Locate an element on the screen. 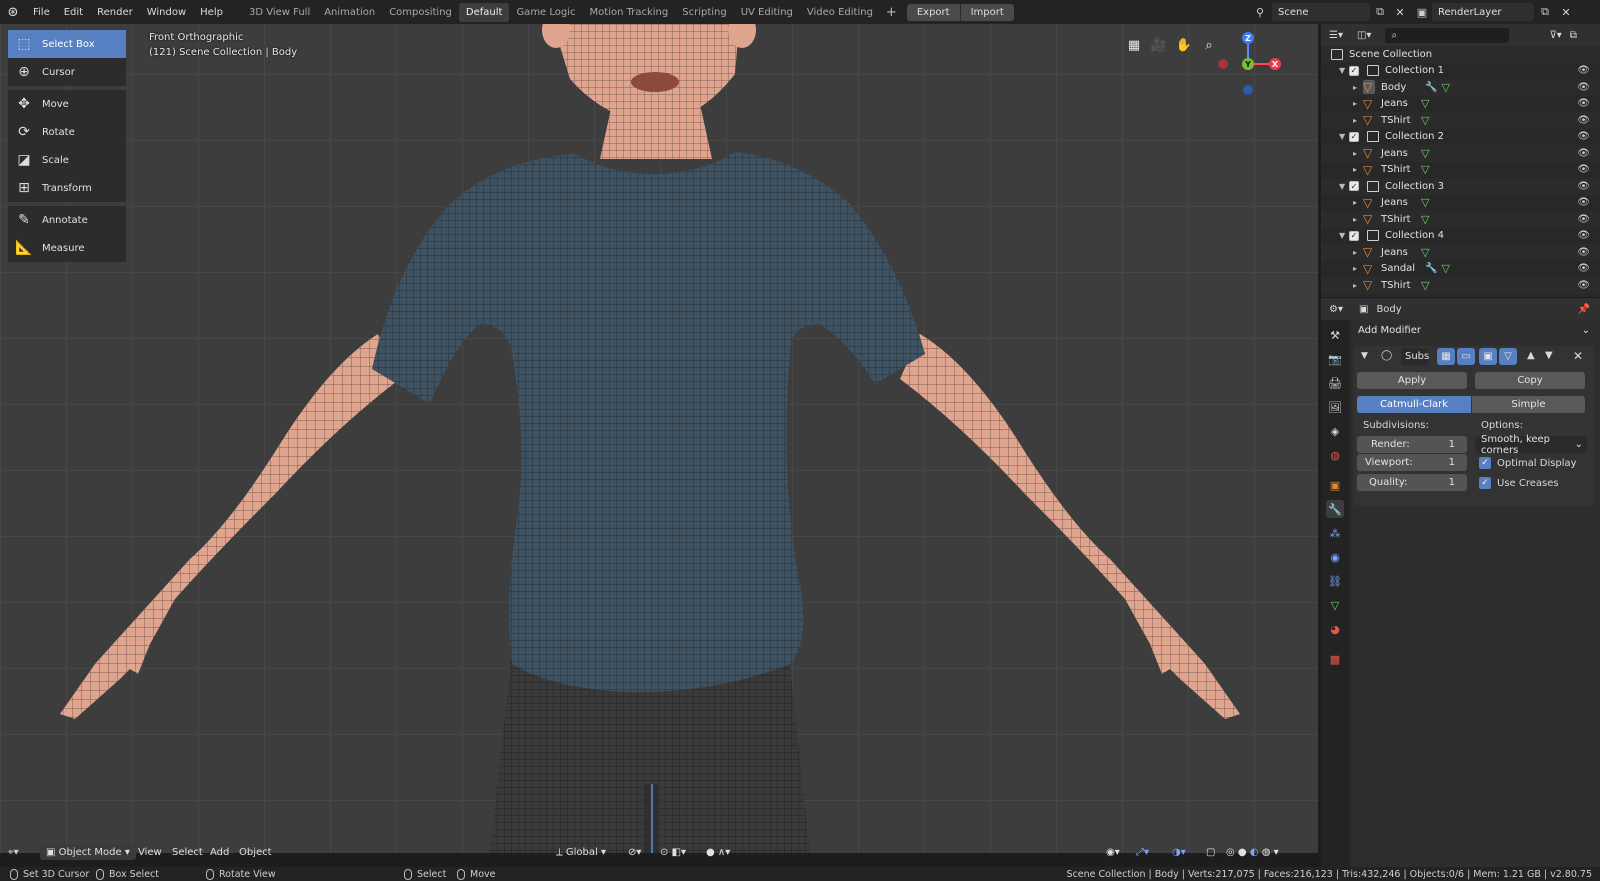 The width and height of the screenshot is (1600, 881). visibility-icon: ◉▾ is located at coordinates (1113, 852).